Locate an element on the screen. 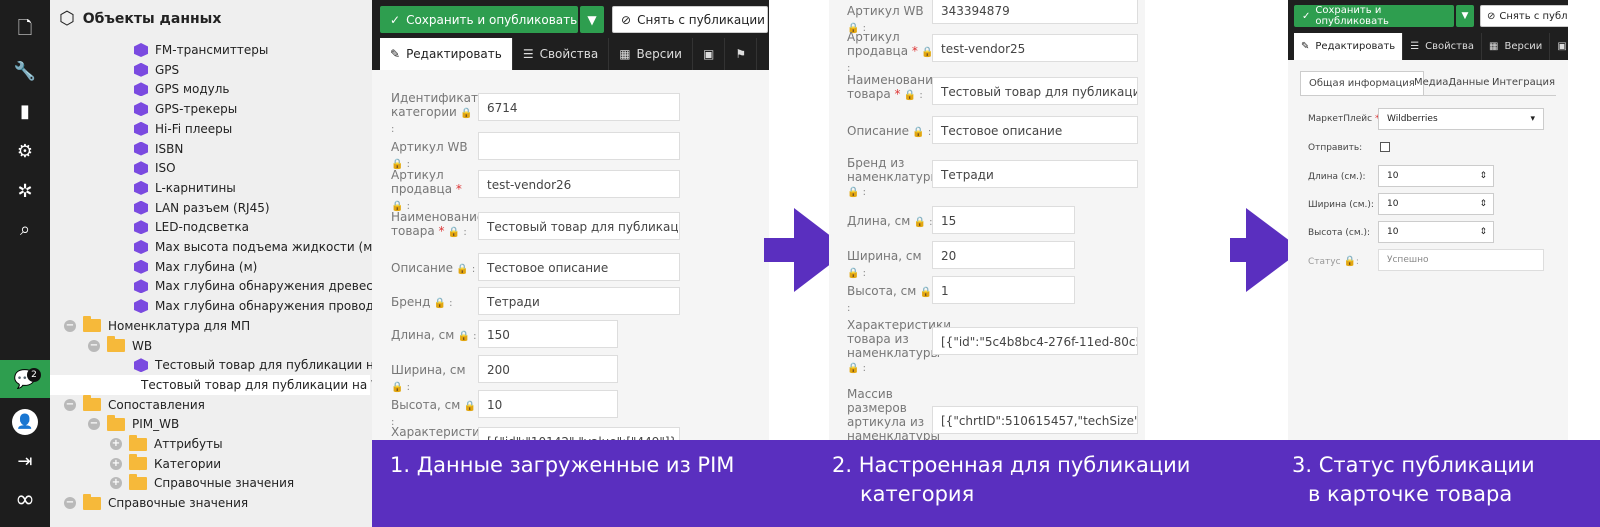 This screenshot has height=527, width=1600. wrench-icon: 🔧 is located at coordinates (25, 71).